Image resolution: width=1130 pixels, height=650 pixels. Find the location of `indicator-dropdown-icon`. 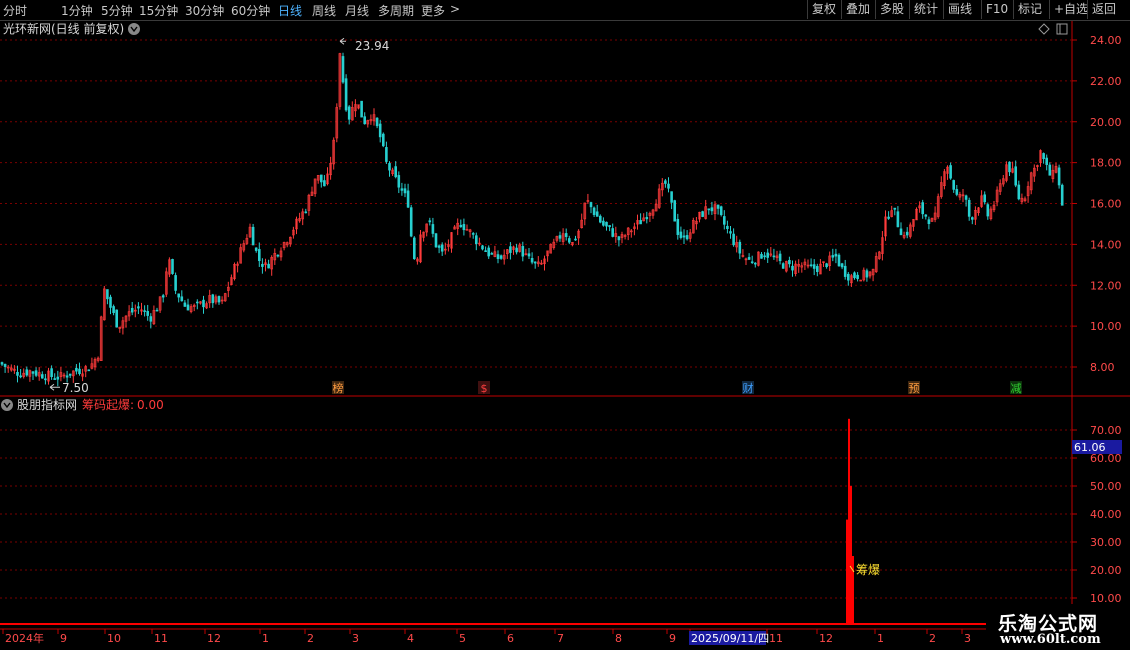

indicator-dropdown-icon is located at coordinates (7, 405).